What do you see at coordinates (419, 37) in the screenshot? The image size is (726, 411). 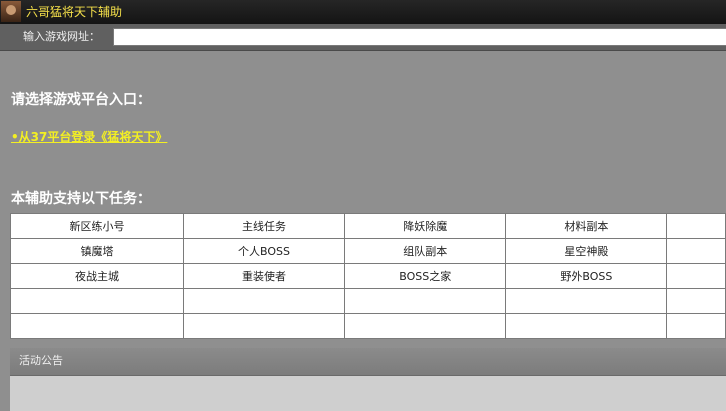 I see `url-input` at bounding box center [419, 37].